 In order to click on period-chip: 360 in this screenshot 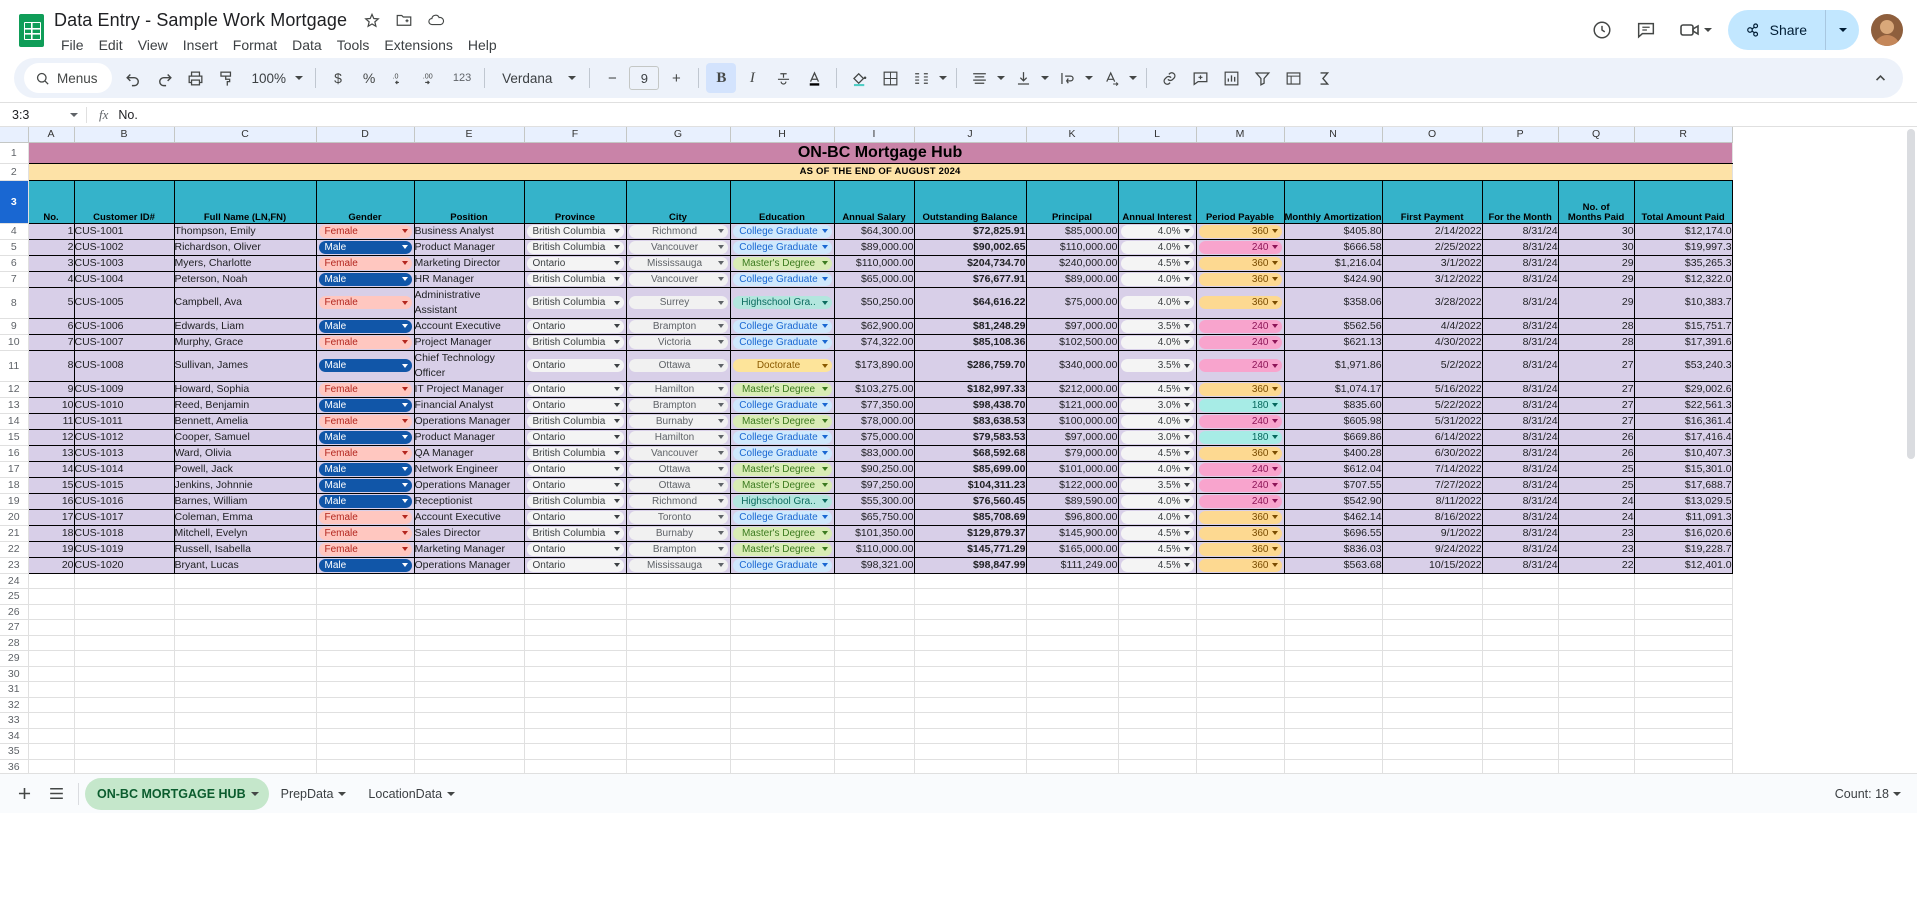, I will do `click(1240, 389)`.